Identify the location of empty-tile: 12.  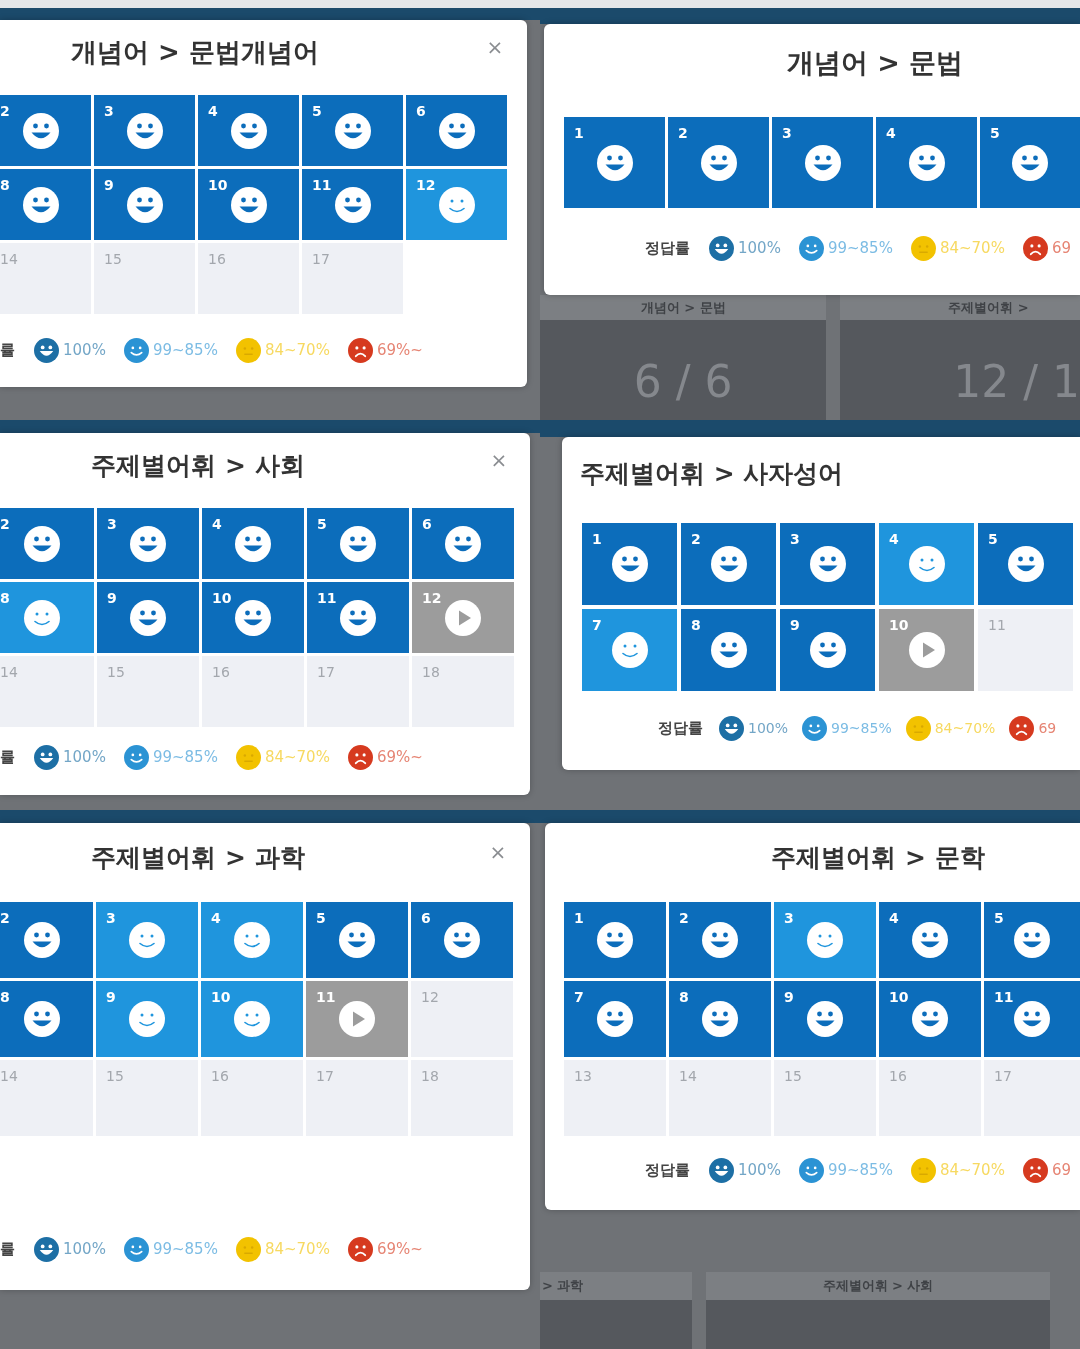
(462, 1019).